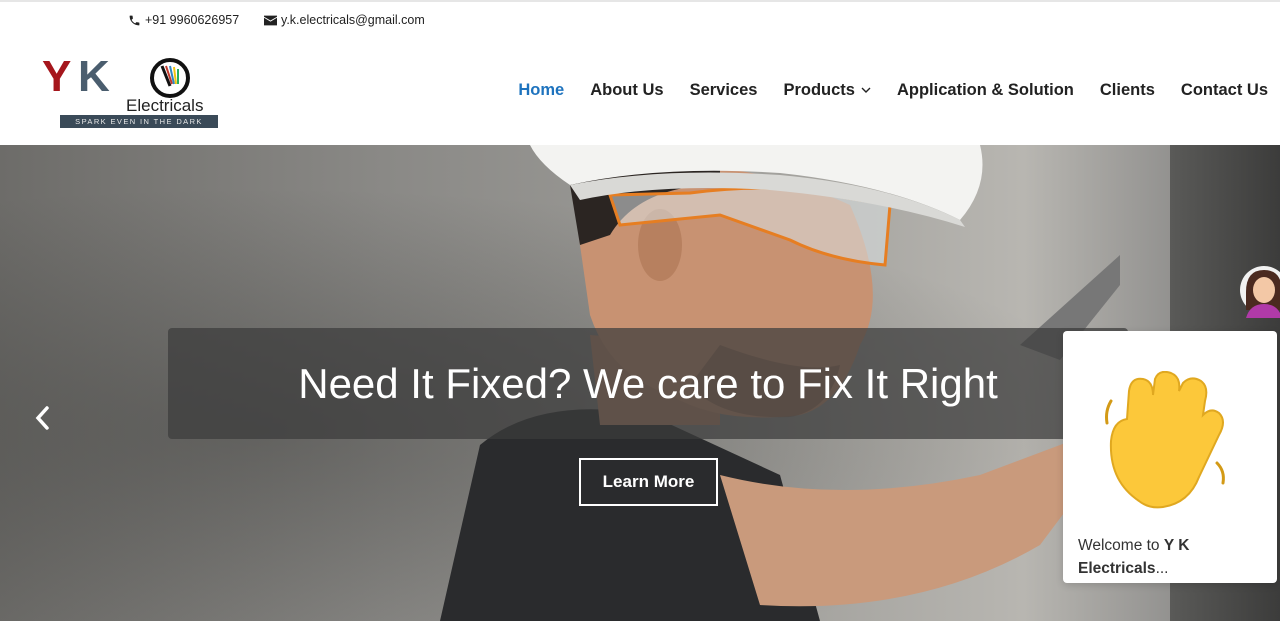 The image size is (1280, 621). What do you see at coordinates (170, 78) in the screenshot?
I see `logo-cable-icon` at bounding box center [170, 78].